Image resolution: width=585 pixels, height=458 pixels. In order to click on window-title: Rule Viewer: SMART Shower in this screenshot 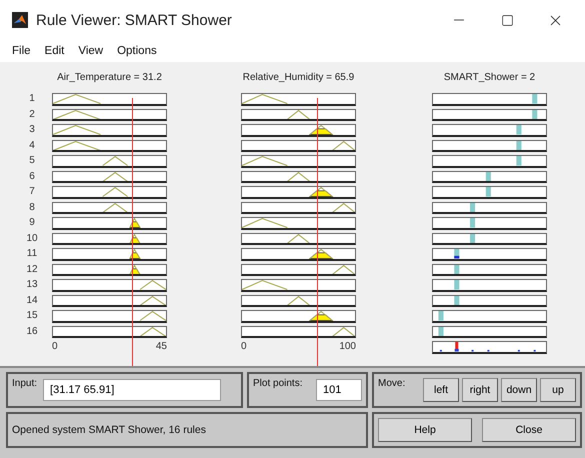, I will do `click(134, 20)`.